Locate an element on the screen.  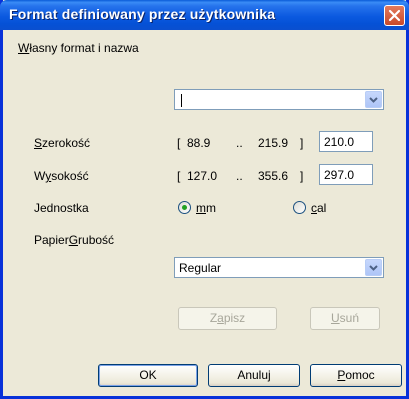
width-range-open: [ is located at coordinates (179, 143).